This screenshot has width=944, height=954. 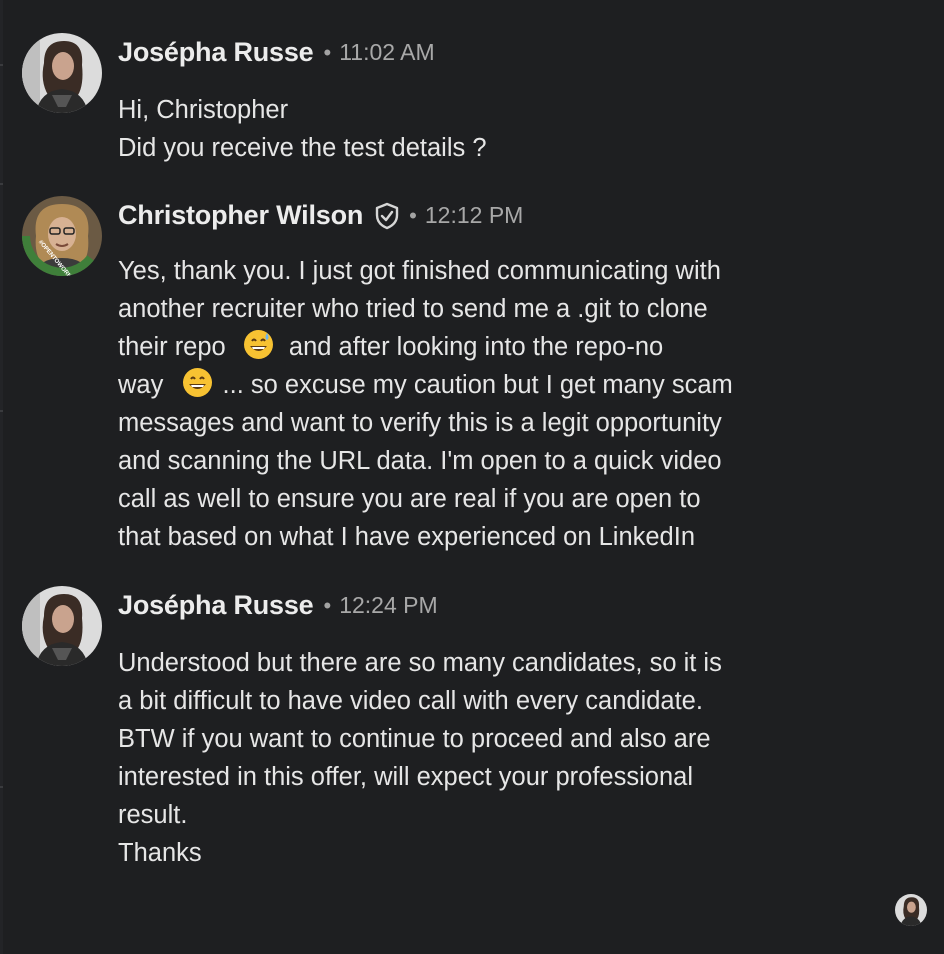 I want to click on message-segment: way, so click(x=141, y=385).